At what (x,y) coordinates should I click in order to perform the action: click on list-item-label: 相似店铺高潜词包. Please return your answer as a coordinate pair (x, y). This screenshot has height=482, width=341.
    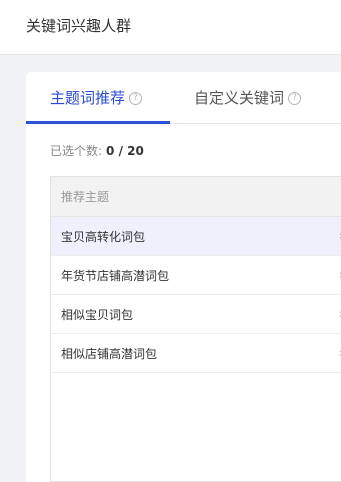
    Looking at the image, I should click on (109, 353).